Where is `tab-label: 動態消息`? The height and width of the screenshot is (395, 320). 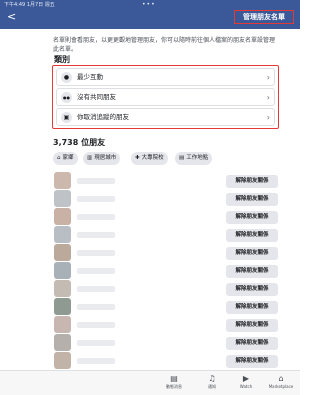
tab-label: 動態消息 is located at coordinates (174, 386).